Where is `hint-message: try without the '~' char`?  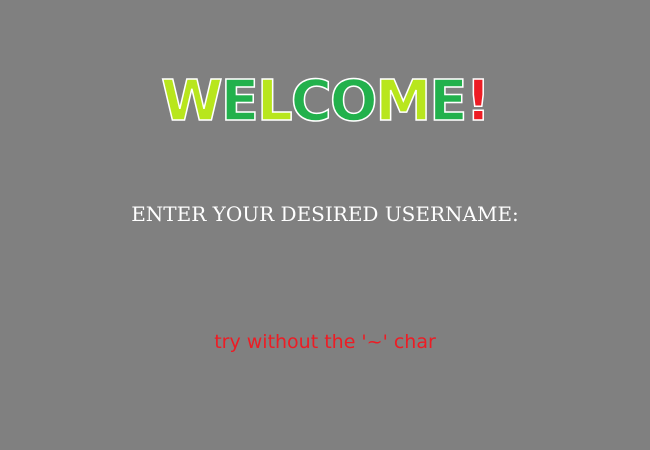 hint-message: try without the '~' char is located at coordinates (325, 342).